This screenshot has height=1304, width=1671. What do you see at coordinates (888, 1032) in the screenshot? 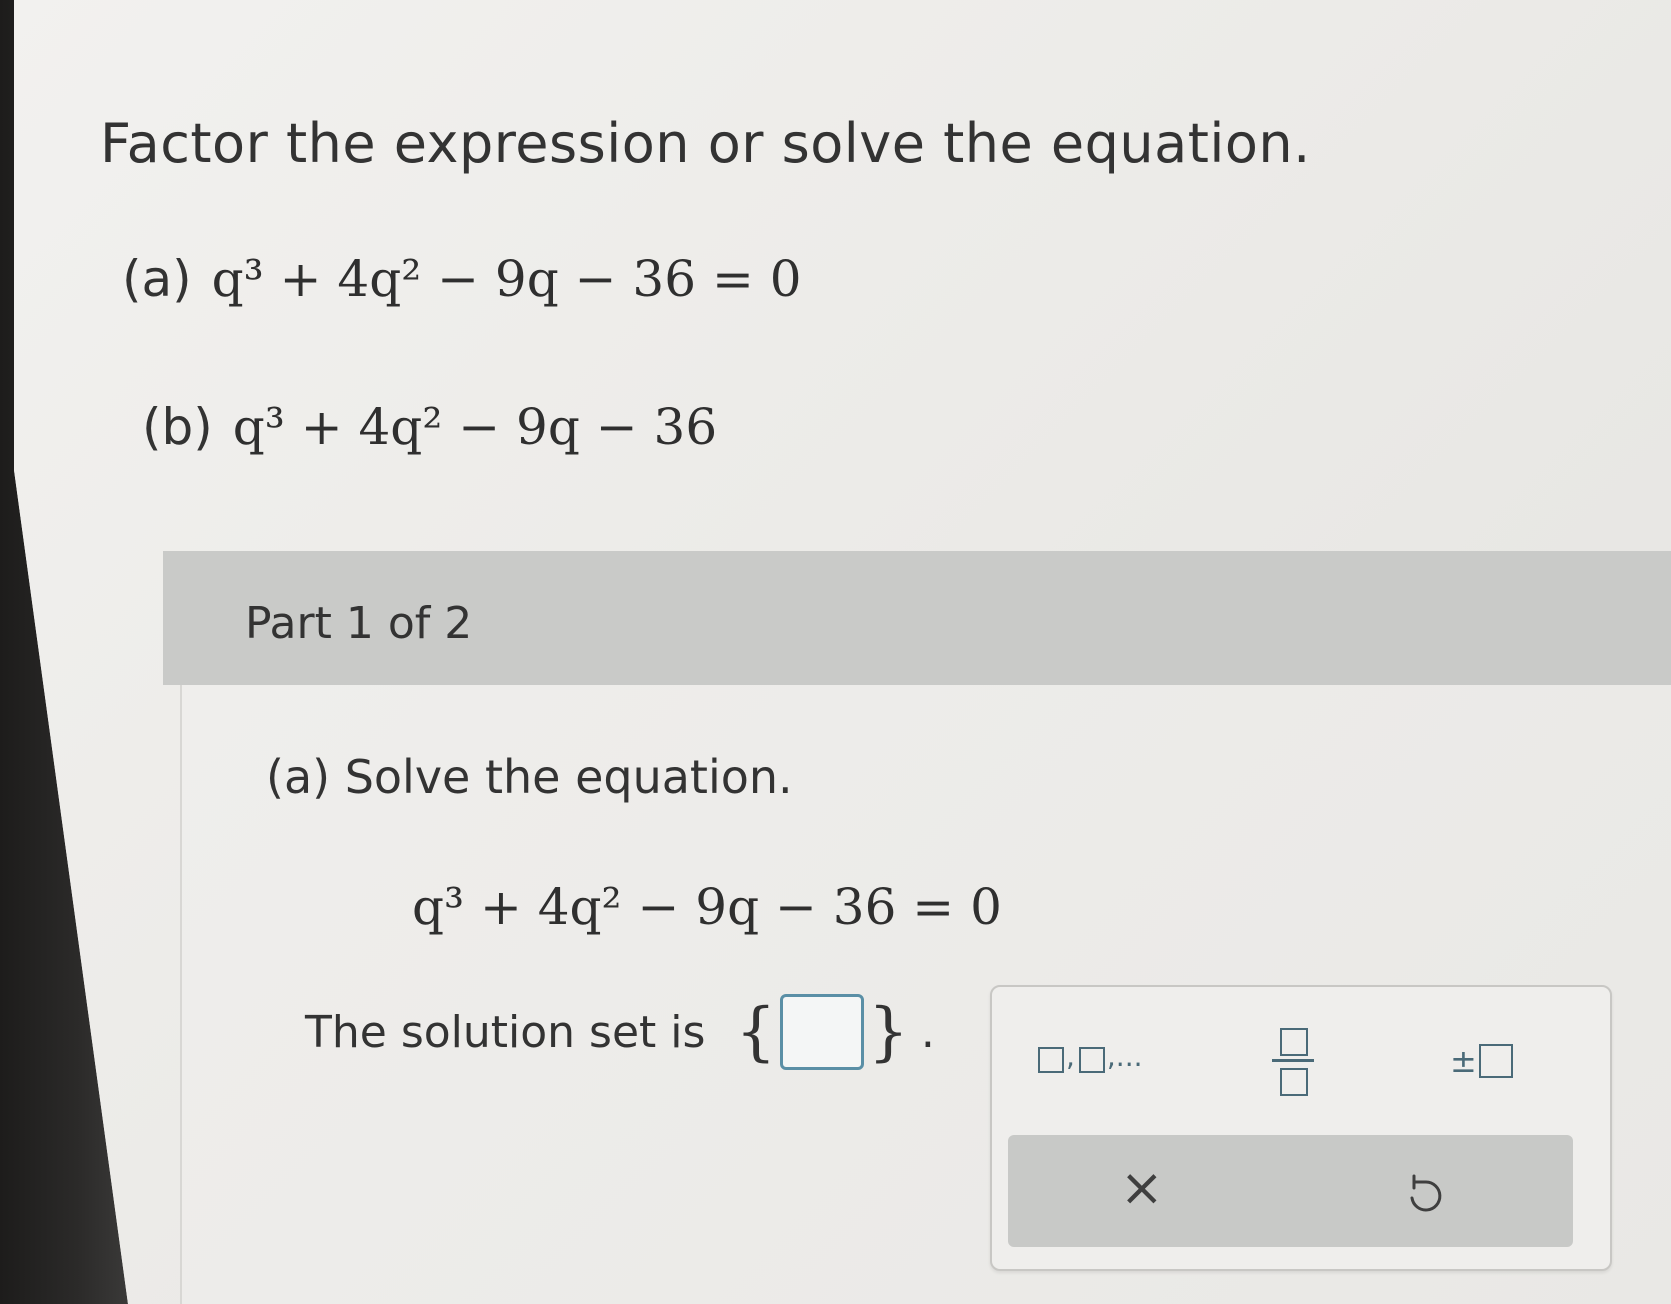
I see `close-brace: }` at bounding box center [888, 1032].